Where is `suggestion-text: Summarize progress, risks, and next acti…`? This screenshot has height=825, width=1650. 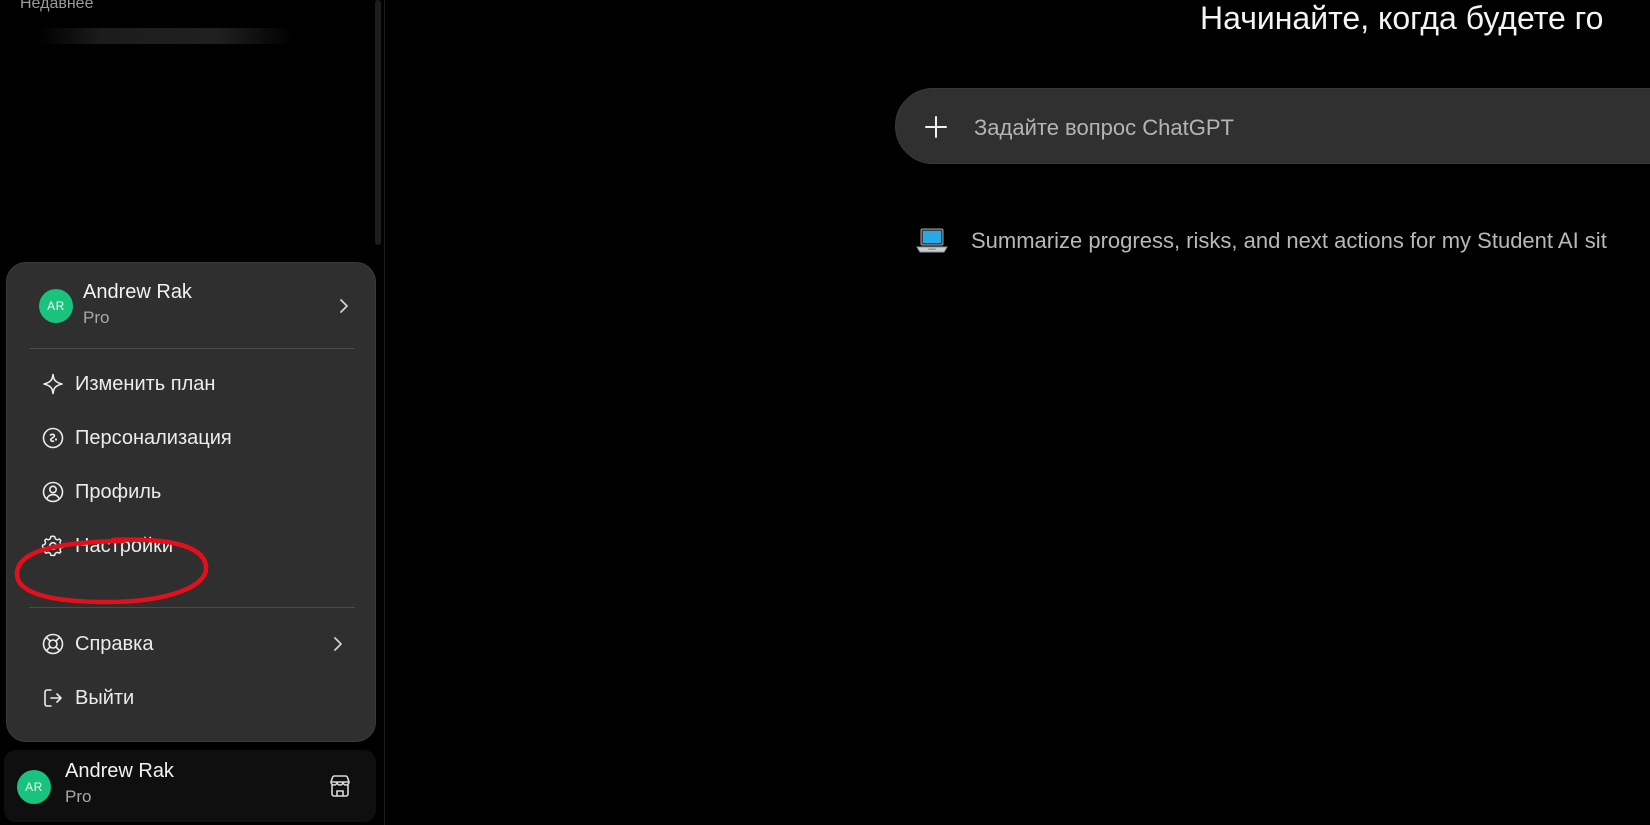
suggestion-text: Summarize progress, risks, and next acti… is located at coordinates (1289, 240).